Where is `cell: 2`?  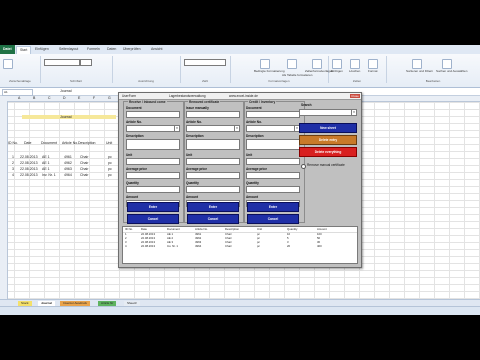 cell: 2 is located at coordinates (13, 163).